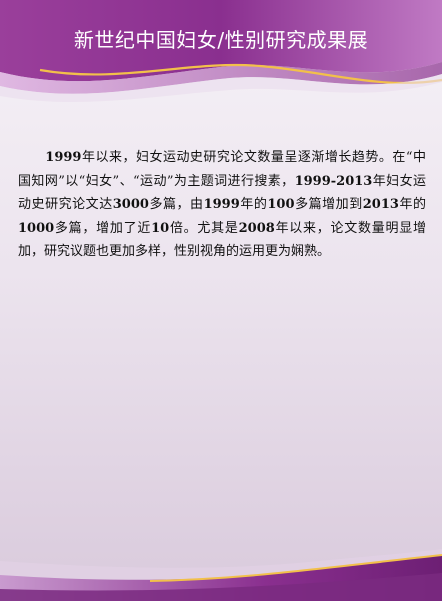 Image resolution: width=442 pixels, height=601 pixels. Describe the element at coordinates (221, 575) in the screenshot. I see `footer-graphic` at that location.